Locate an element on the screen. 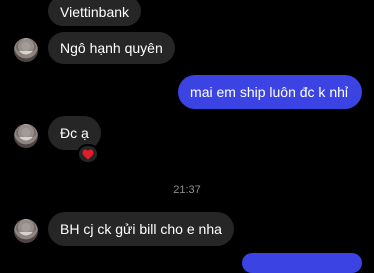 This screenshot has width=374, height=273. reaction-badge is located at coordinates (88, 154).